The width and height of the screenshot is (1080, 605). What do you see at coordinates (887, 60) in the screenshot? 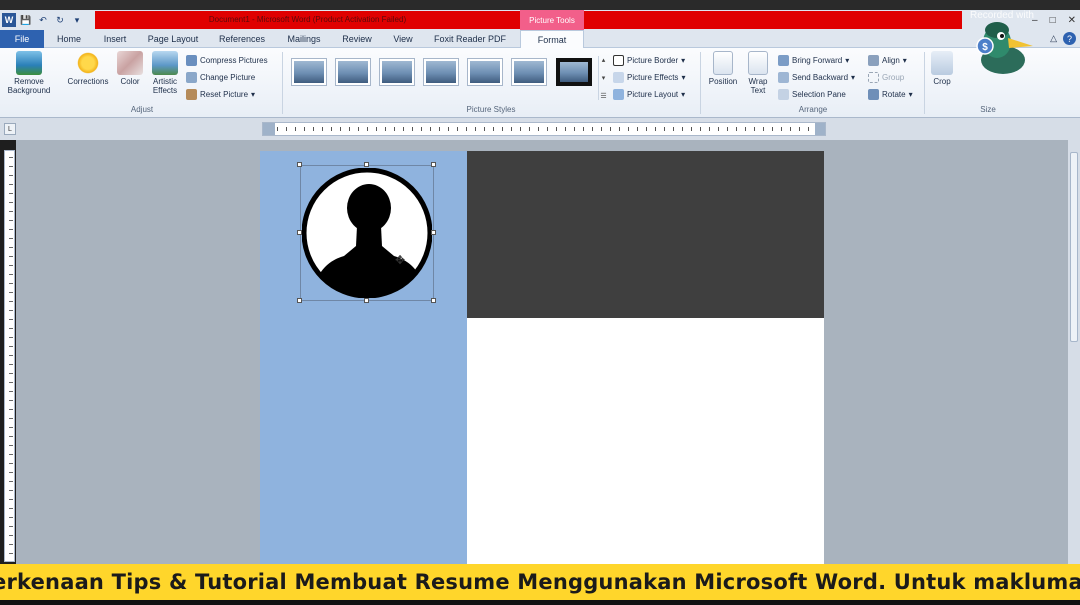
I see `align-button: Align ▾` at bounding box center [887, 60].